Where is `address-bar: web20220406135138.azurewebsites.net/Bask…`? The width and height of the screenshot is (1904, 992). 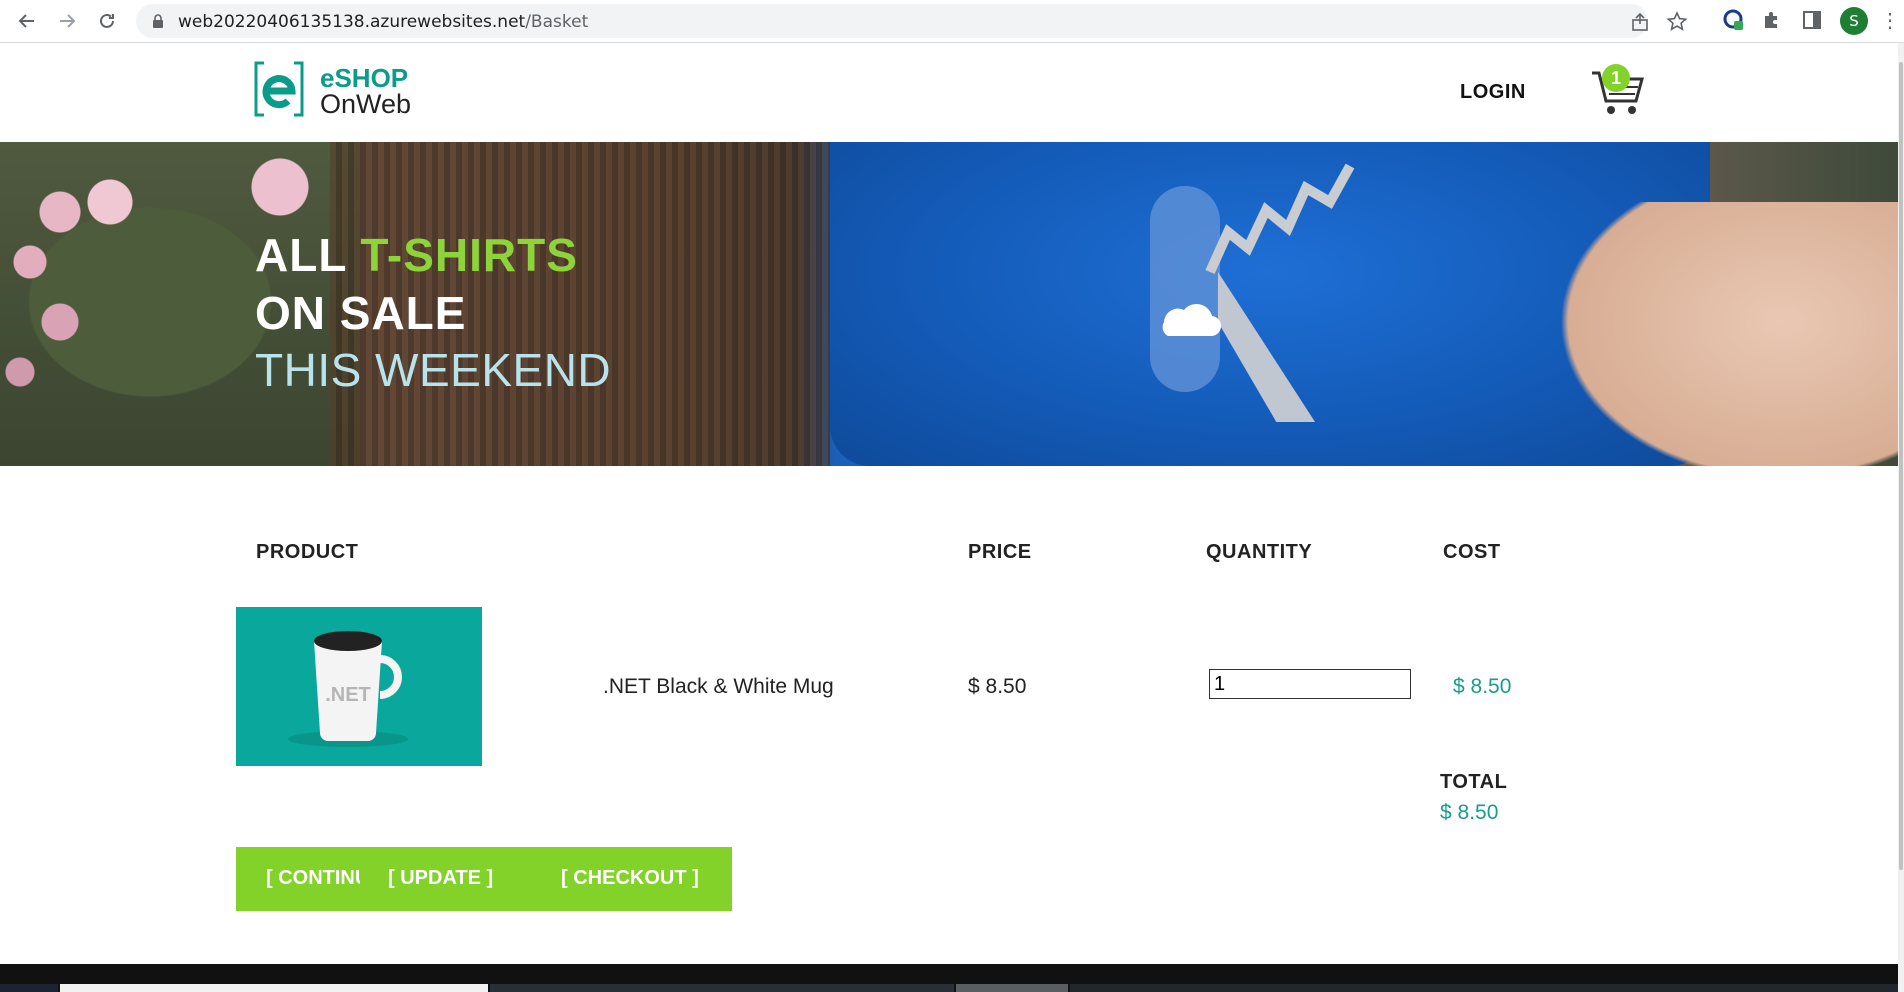 address-bar: web20220406135138.azurewebsites.net/Bask… is located at coordinates (912, 21).